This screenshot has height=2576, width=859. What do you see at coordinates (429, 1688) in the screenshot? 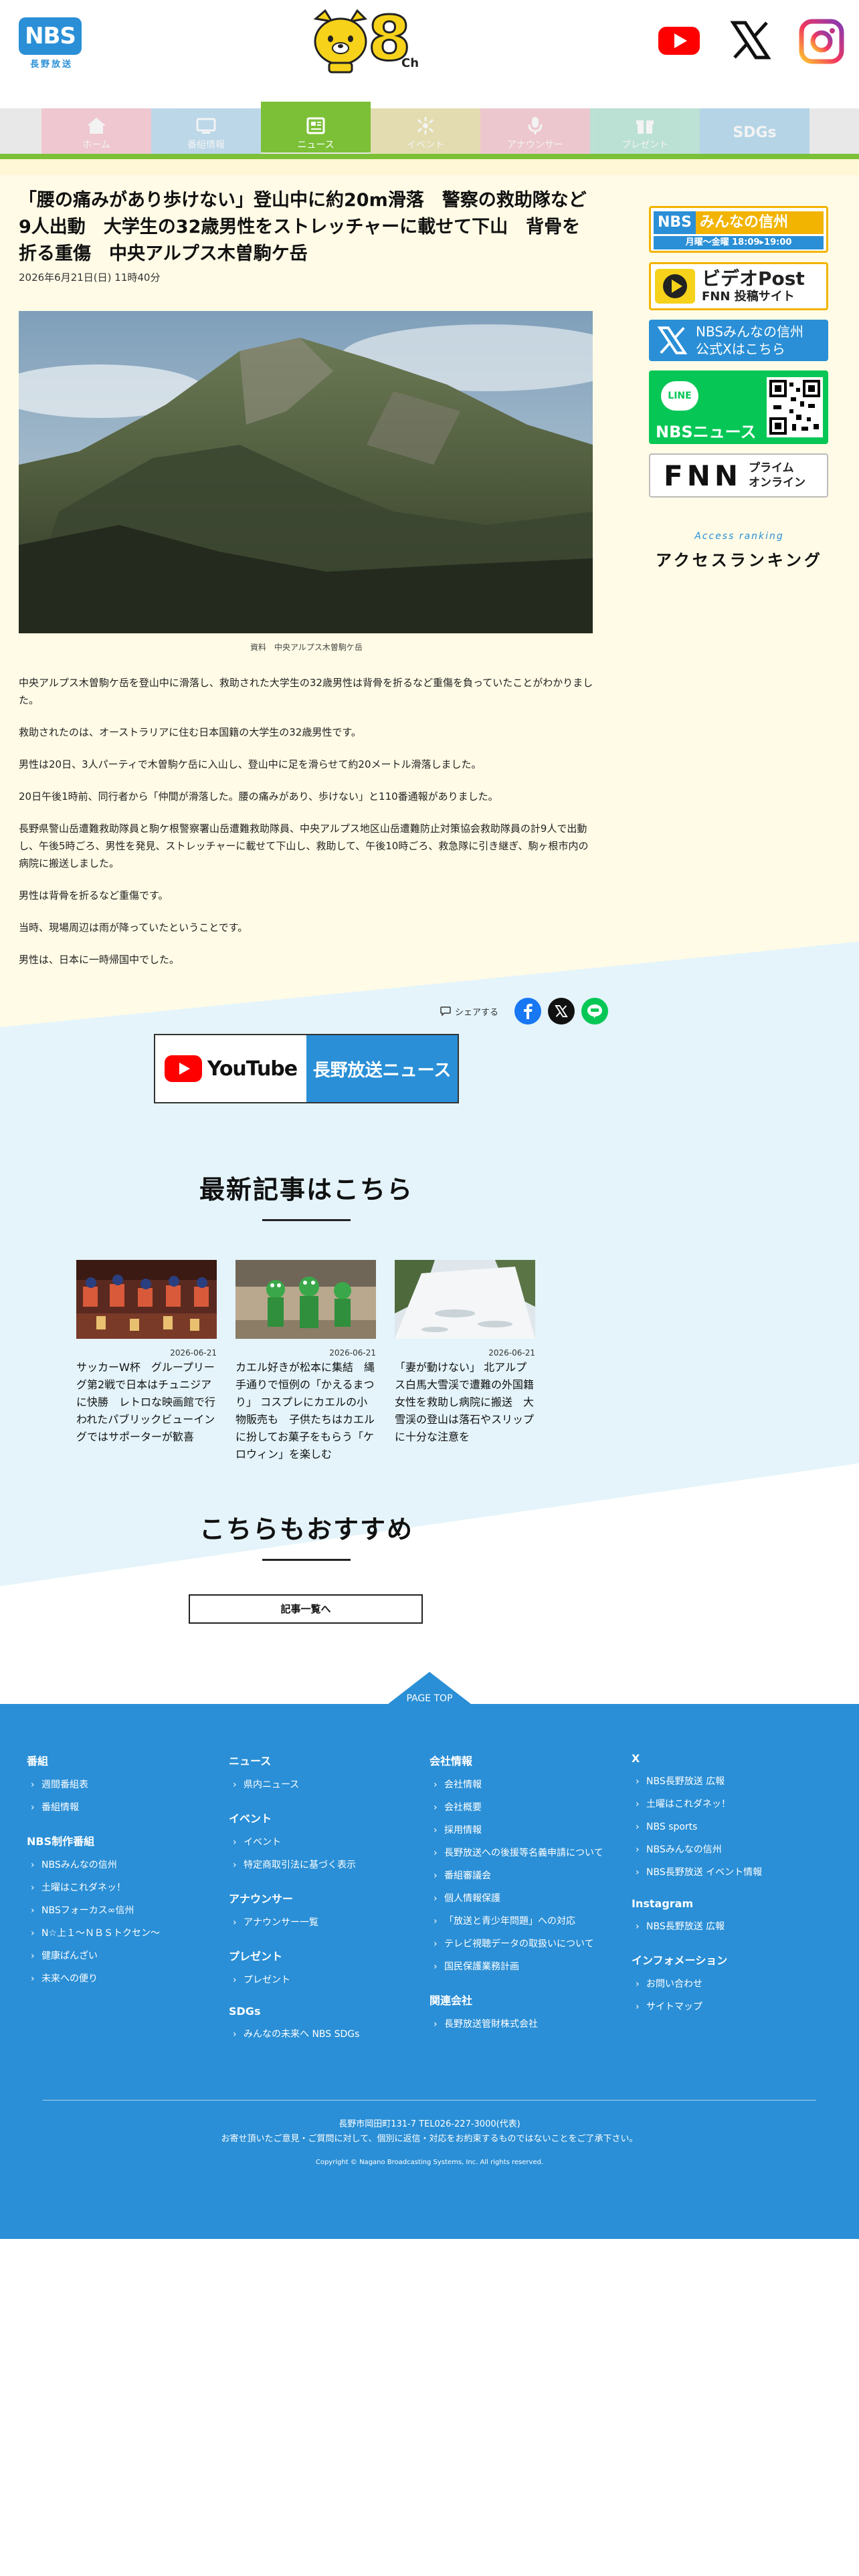
I see `page-top-button: PAGE TOP` at bounding box center [429, 1688].